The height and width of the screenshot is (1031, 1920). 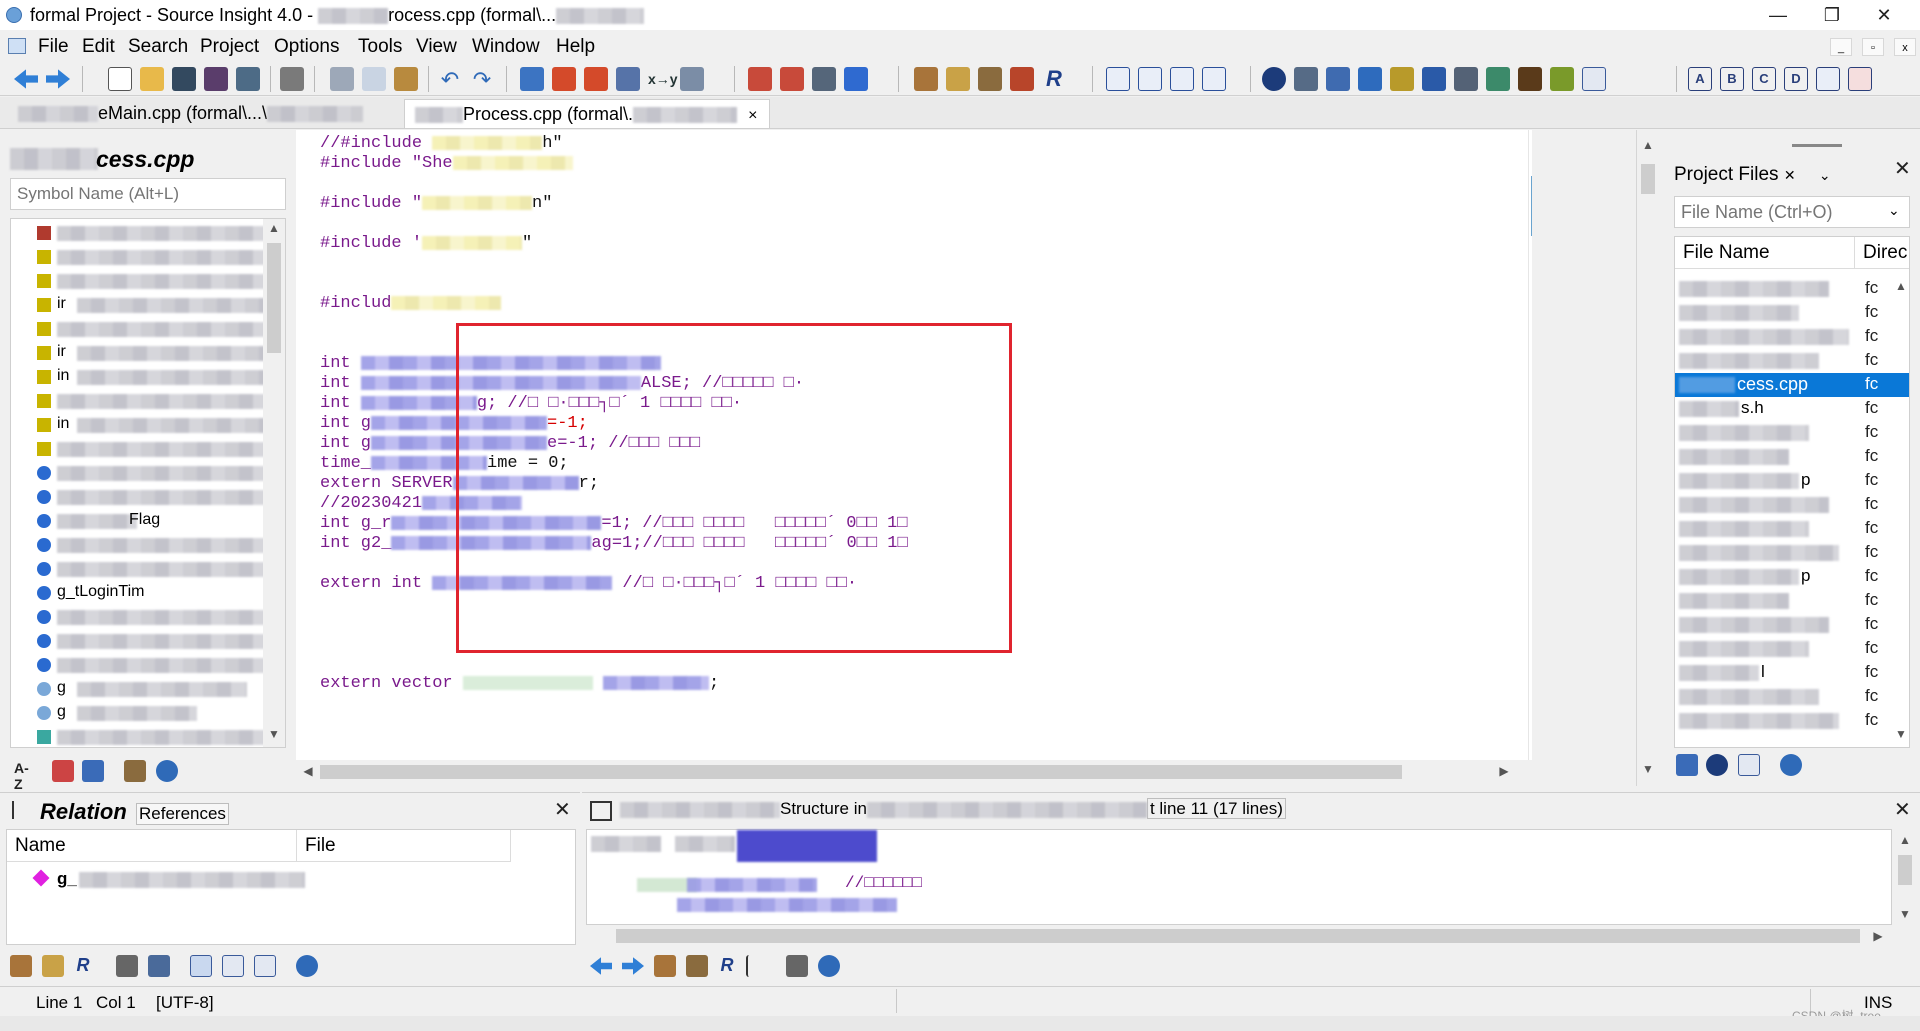 What do you see at coordinates (158, 47) in the screenshot?
I see `menu-search: Search` at bounding box center [158, 47].